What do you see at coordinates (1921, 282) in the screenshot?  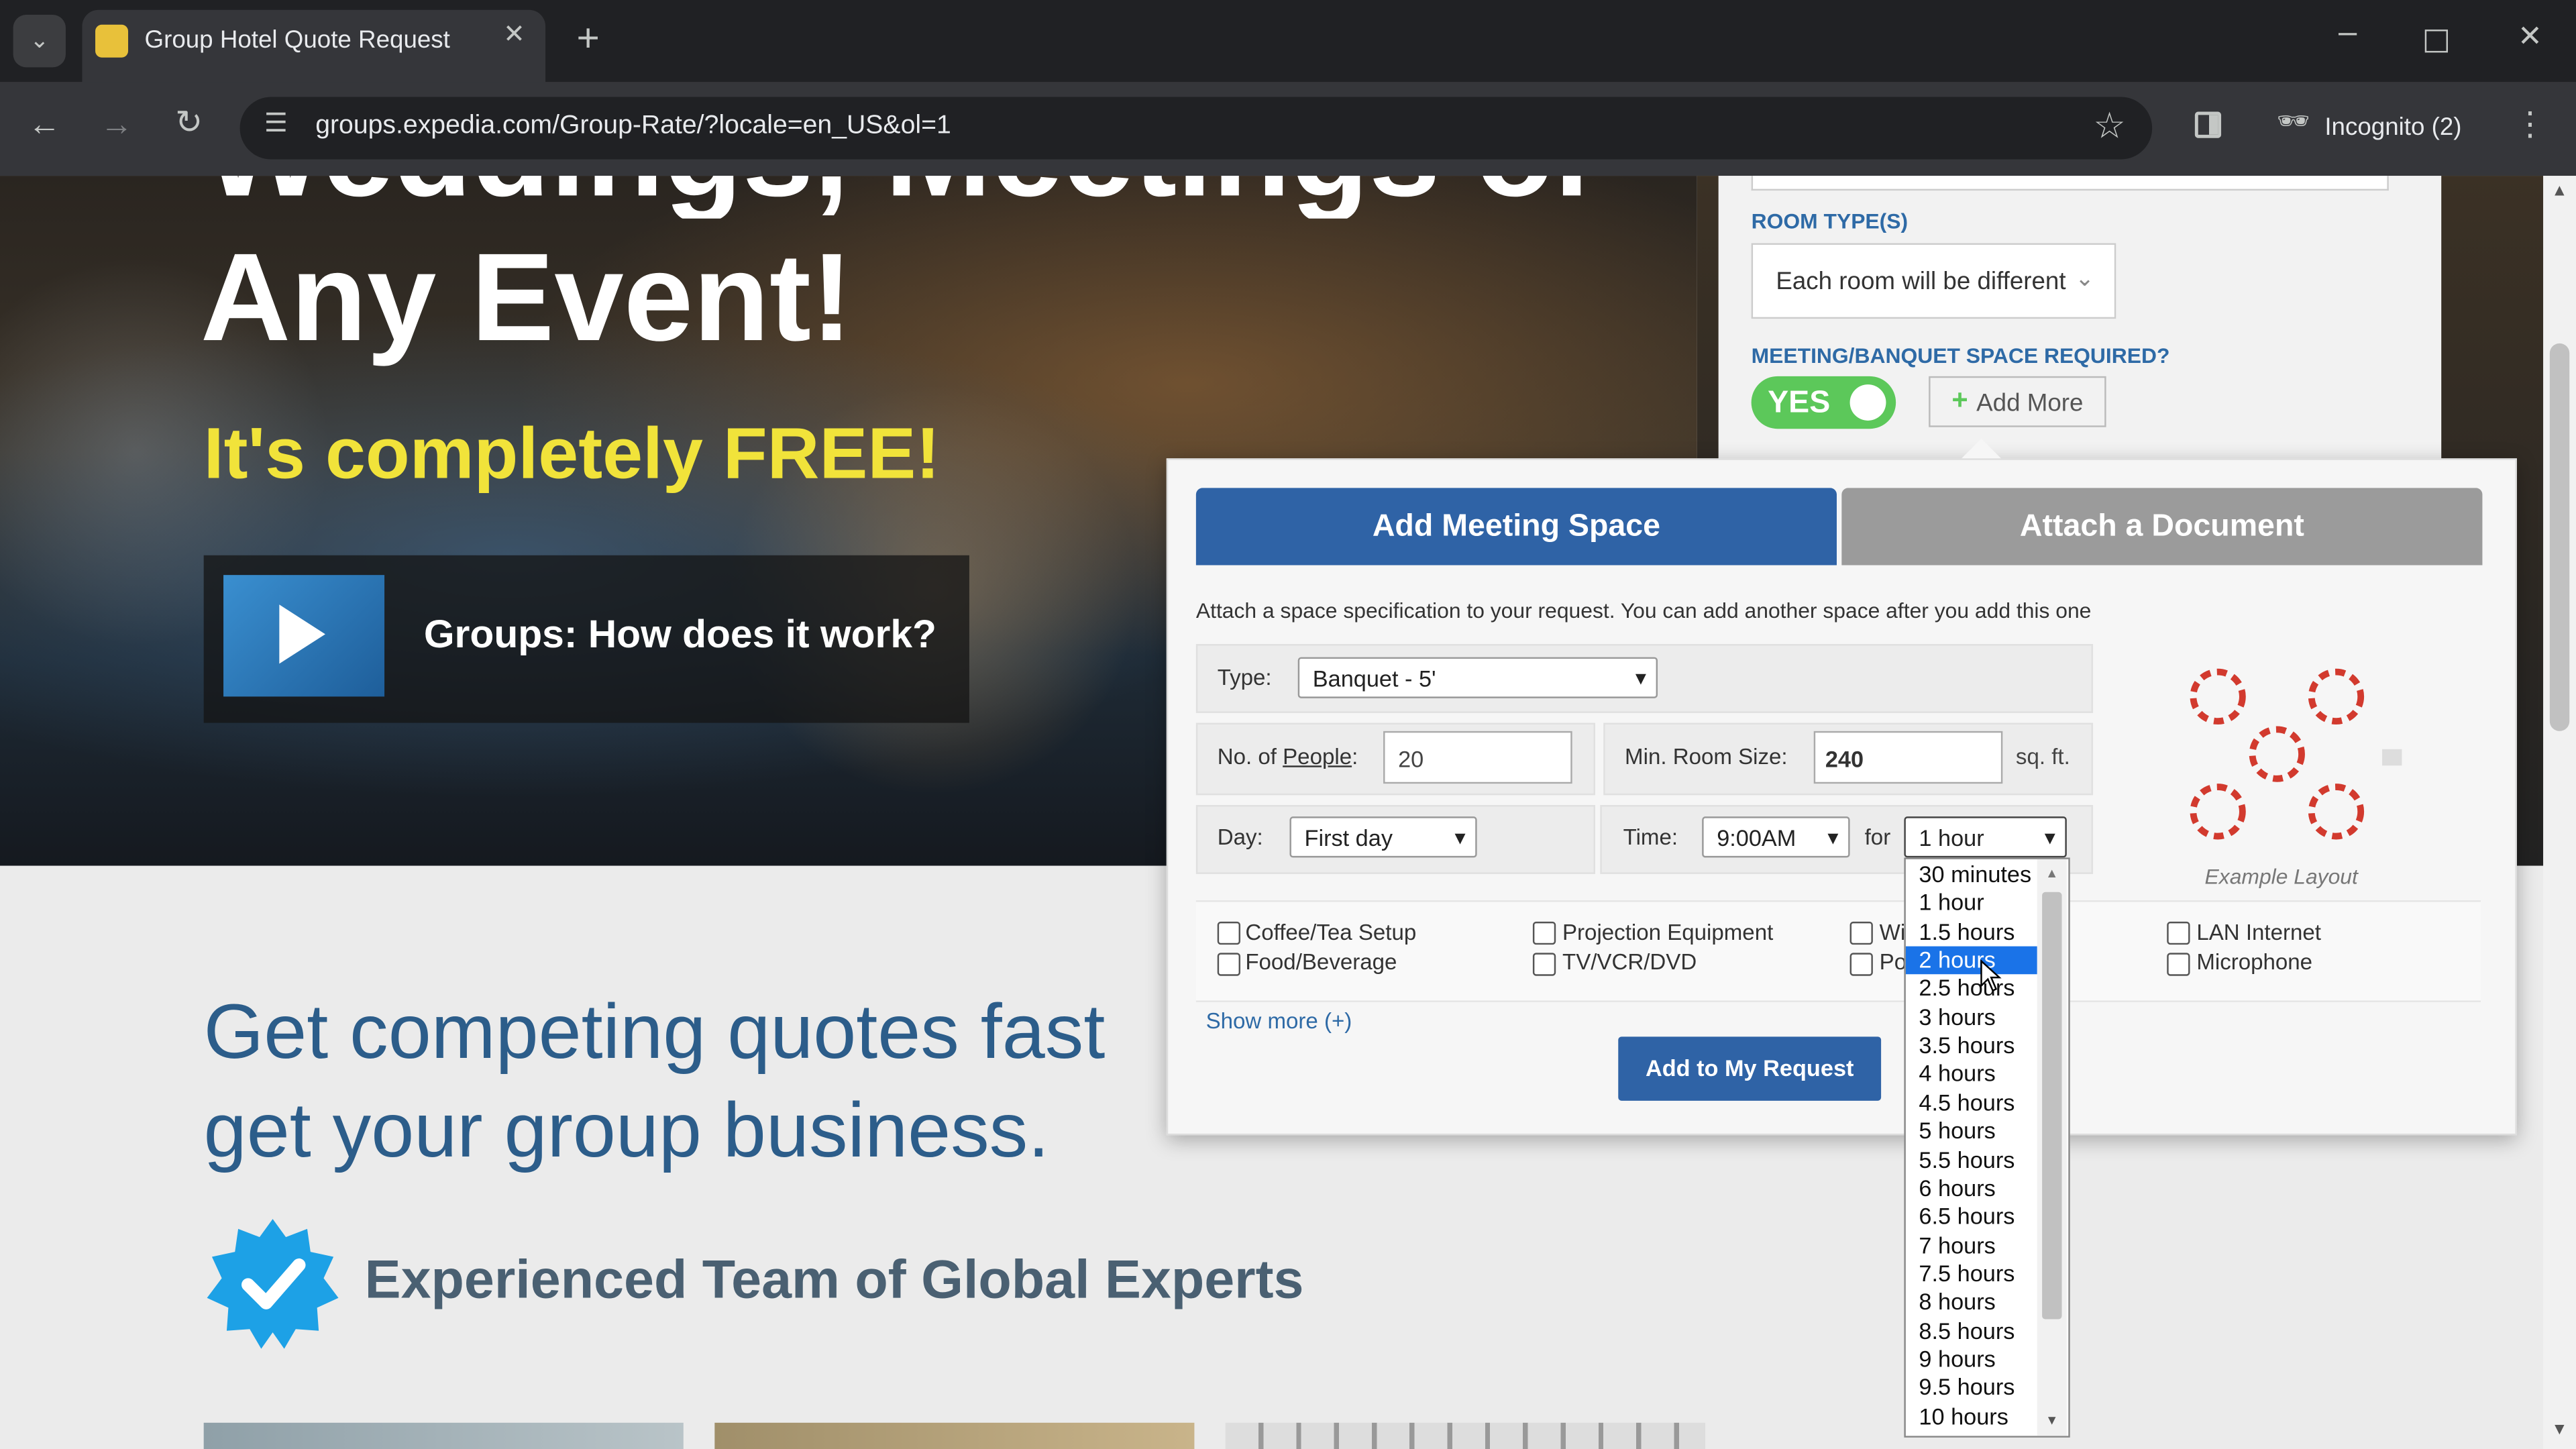 I see `room-types-value: Each room will be different` at bounding box center [1921, 282].